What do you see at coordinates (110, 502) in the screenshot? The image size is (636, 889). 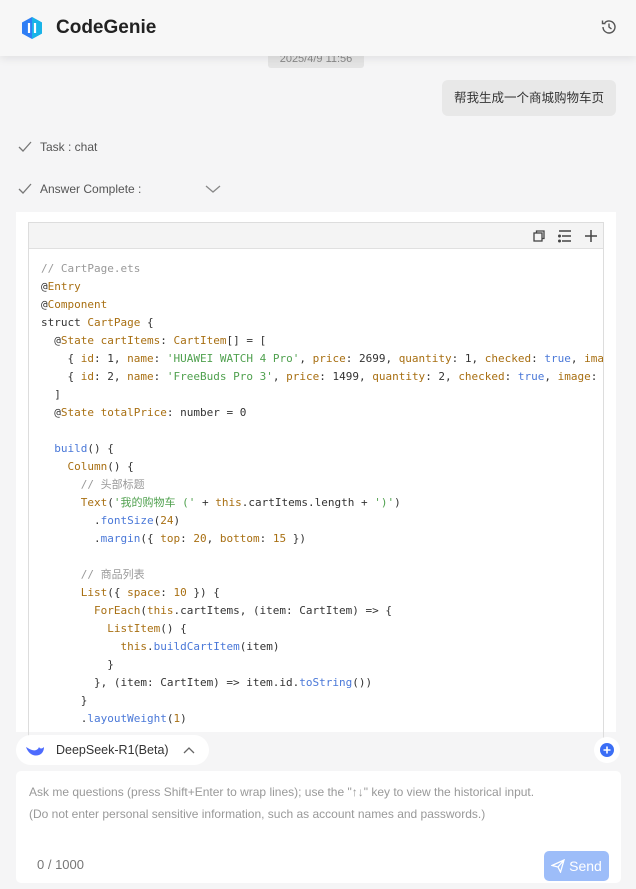 I see `code-token: (` at bounding box center [110, 502].